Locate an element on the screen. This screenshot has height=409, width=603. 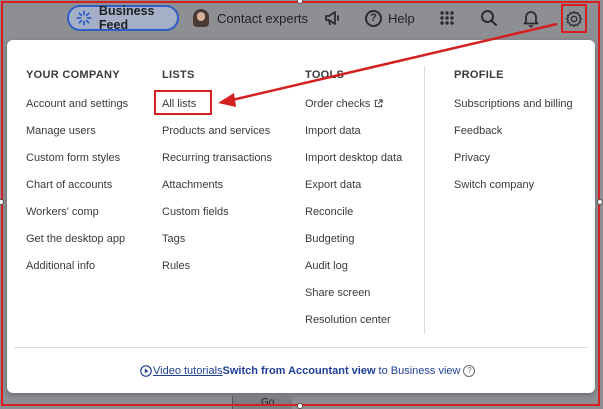
menu-item-share-screen: Share screen is located at coordinates (353, 299).